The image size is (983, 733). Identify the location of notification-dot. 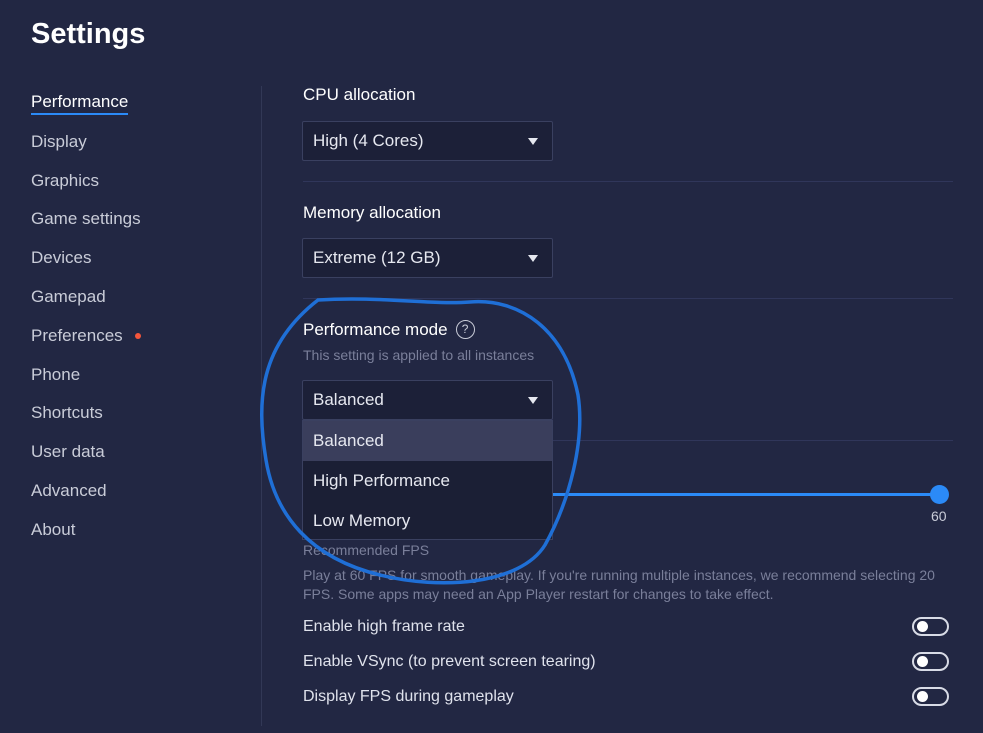
(137, 335).